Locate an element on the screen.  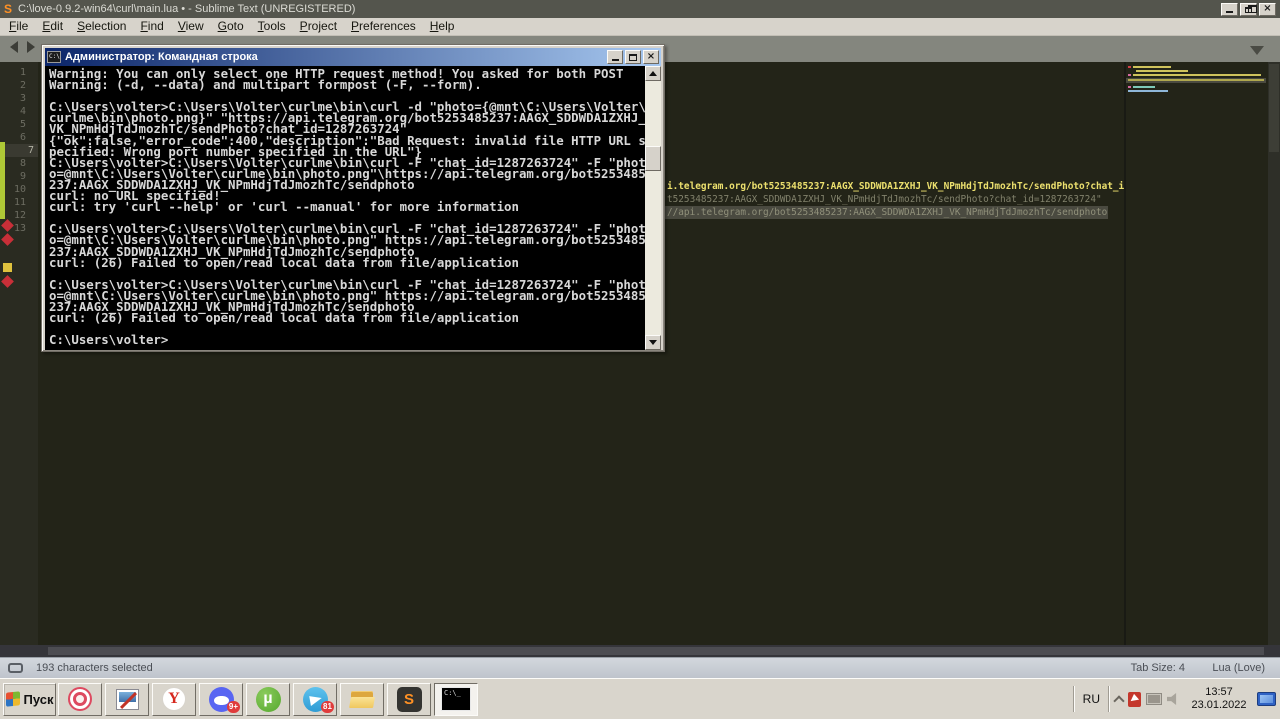
tab-scroll-left-icon is located at coordinates (14, 47).